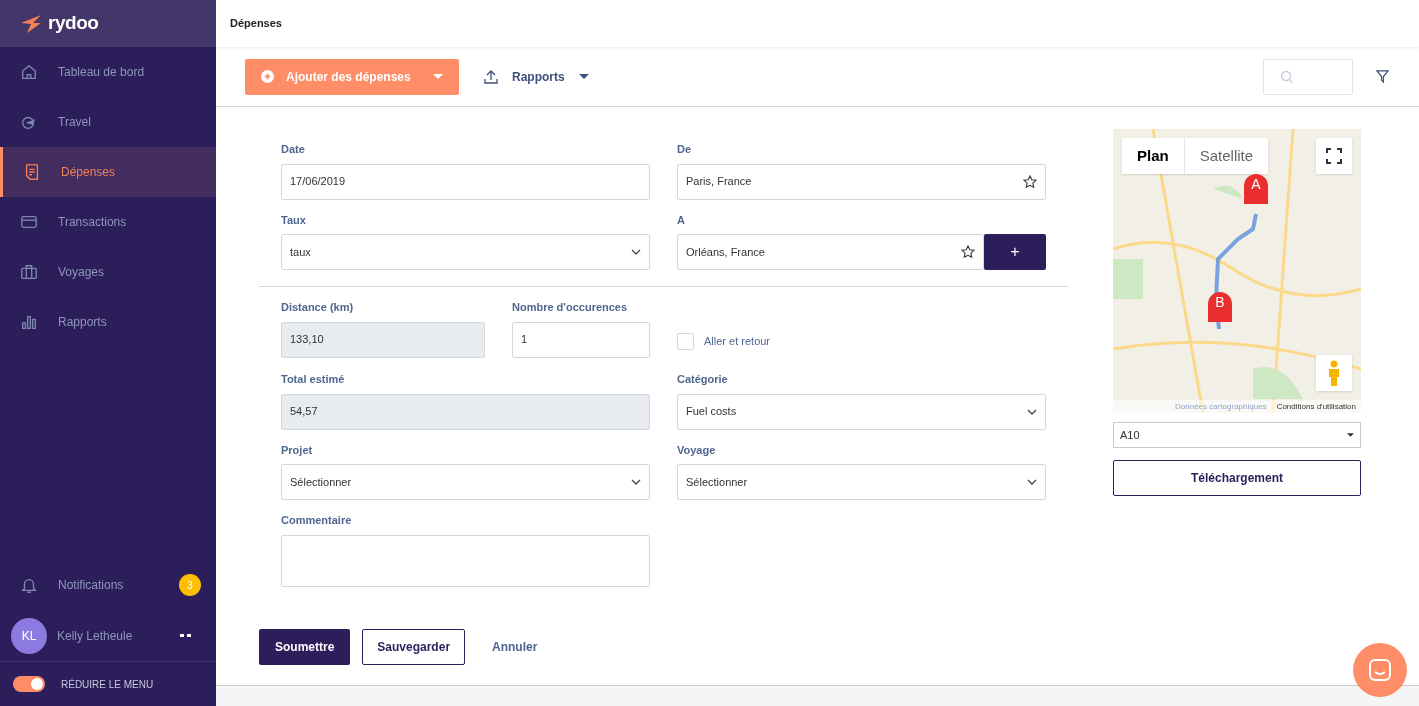  Describe the element at coordinates (703, 379) in the screenshot. I see `field-label: Catégorie` at that location.